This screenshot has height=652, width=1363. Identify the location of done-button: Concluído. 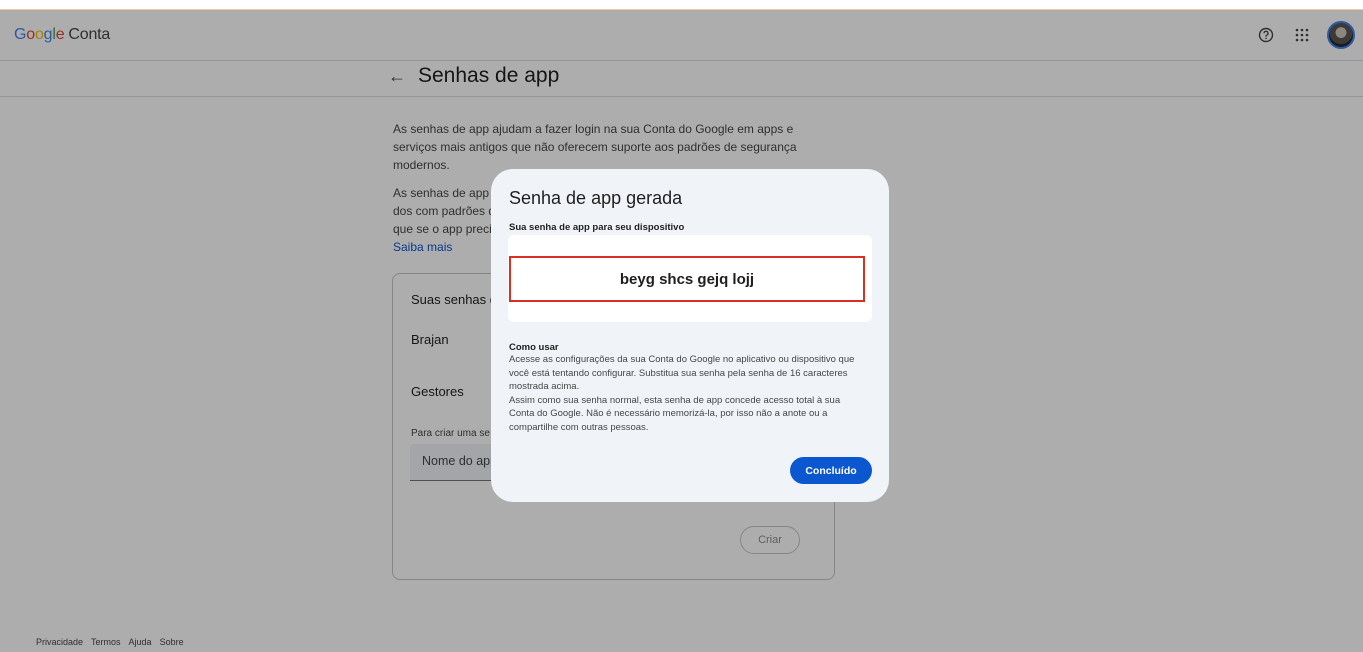
(831, 470).